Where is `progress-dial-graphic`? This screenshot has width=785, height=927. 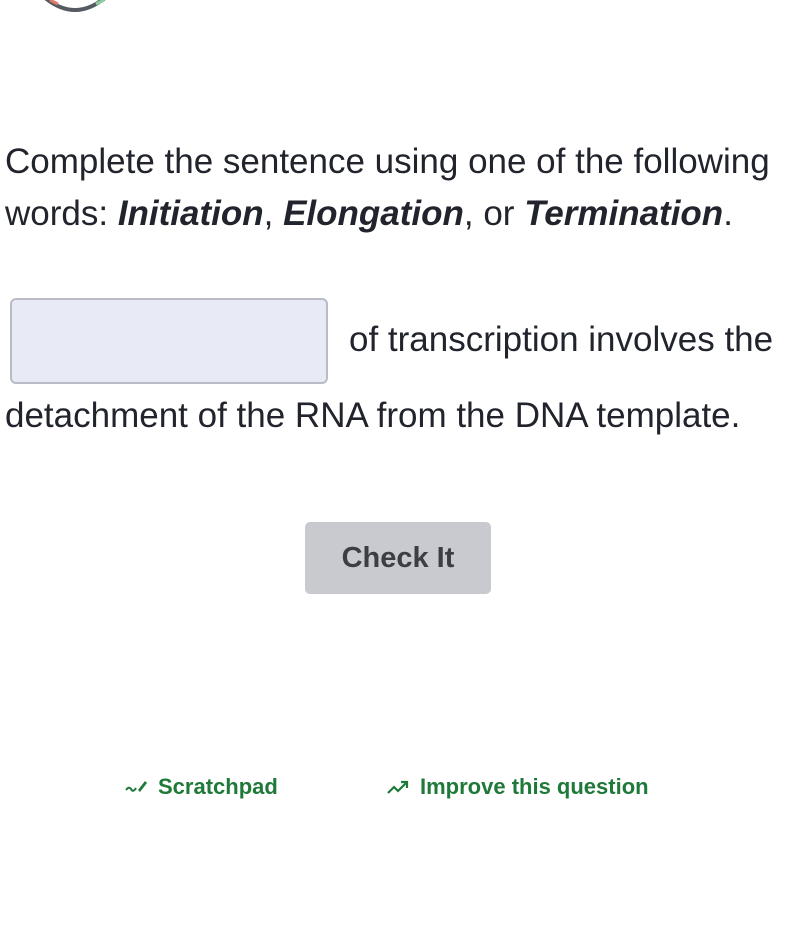
progress-dial-graphic is located at coordinates (75, 6).